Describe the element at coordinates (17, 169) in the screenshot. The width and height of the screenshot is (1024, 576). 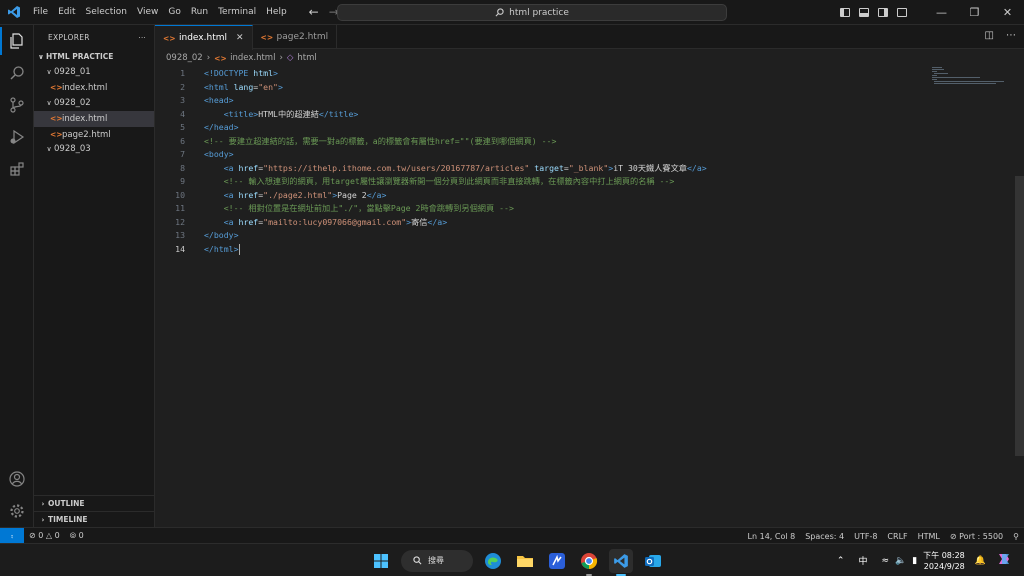
I see `extensions-icon` at that location.